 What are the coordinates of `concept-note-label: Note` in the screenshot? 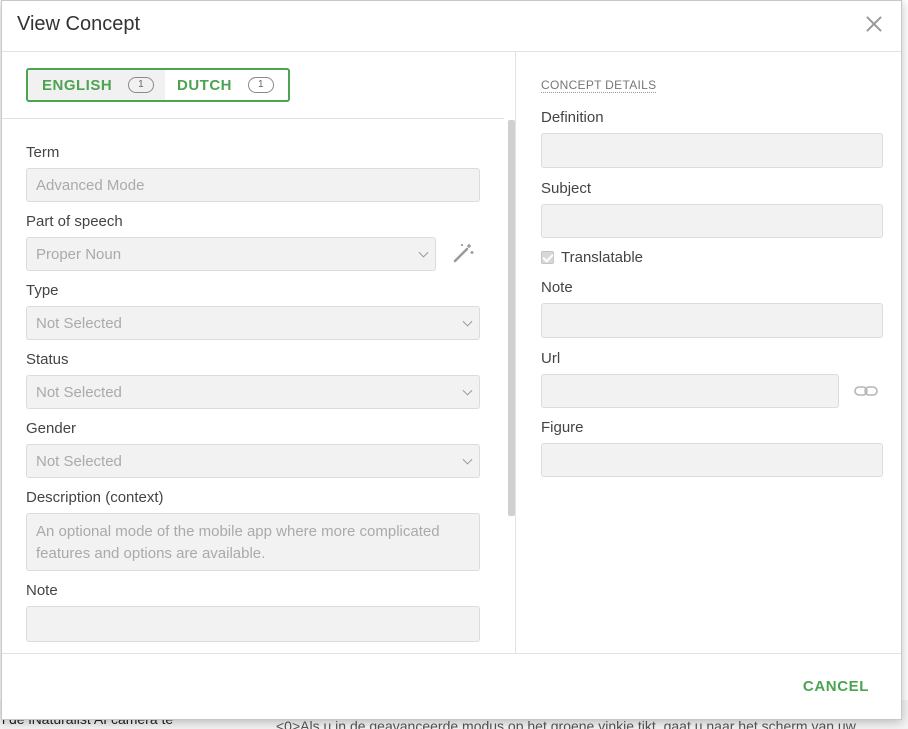 It's located at (557, 287).